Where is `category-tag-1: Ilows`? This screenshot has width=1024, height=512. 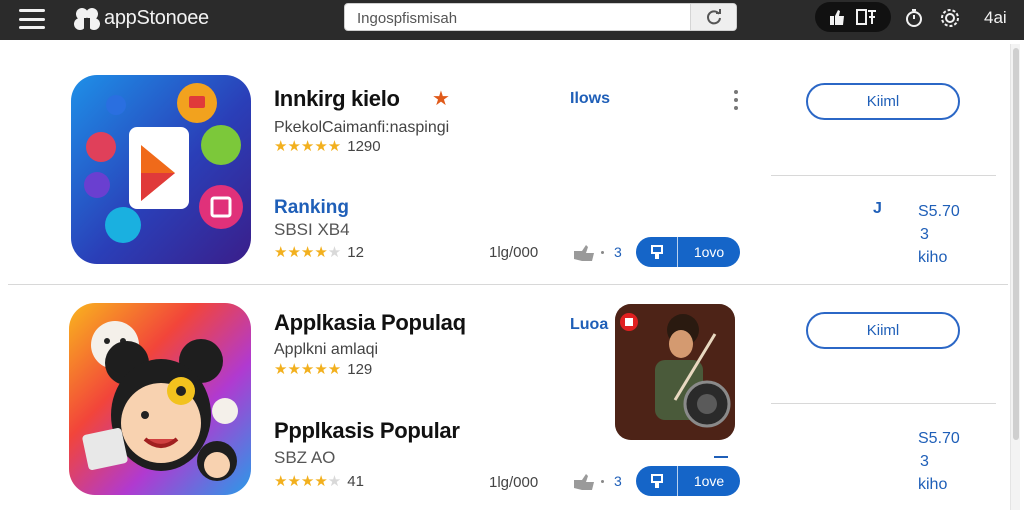
category-tag-1: Ilows is located at coordinates (590, 99).